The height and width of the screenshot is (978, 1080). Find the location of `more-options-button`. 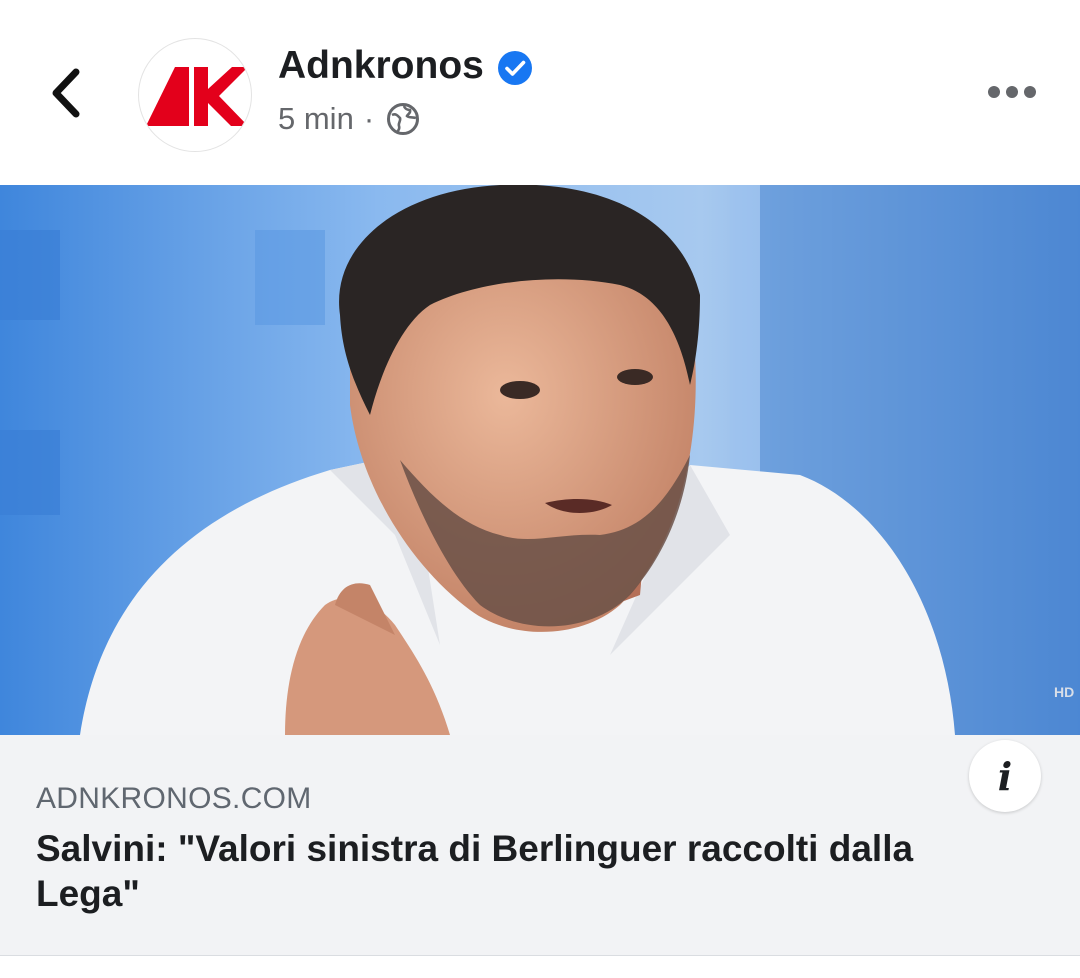

more-options-button is located at coordinates (1012, 92).